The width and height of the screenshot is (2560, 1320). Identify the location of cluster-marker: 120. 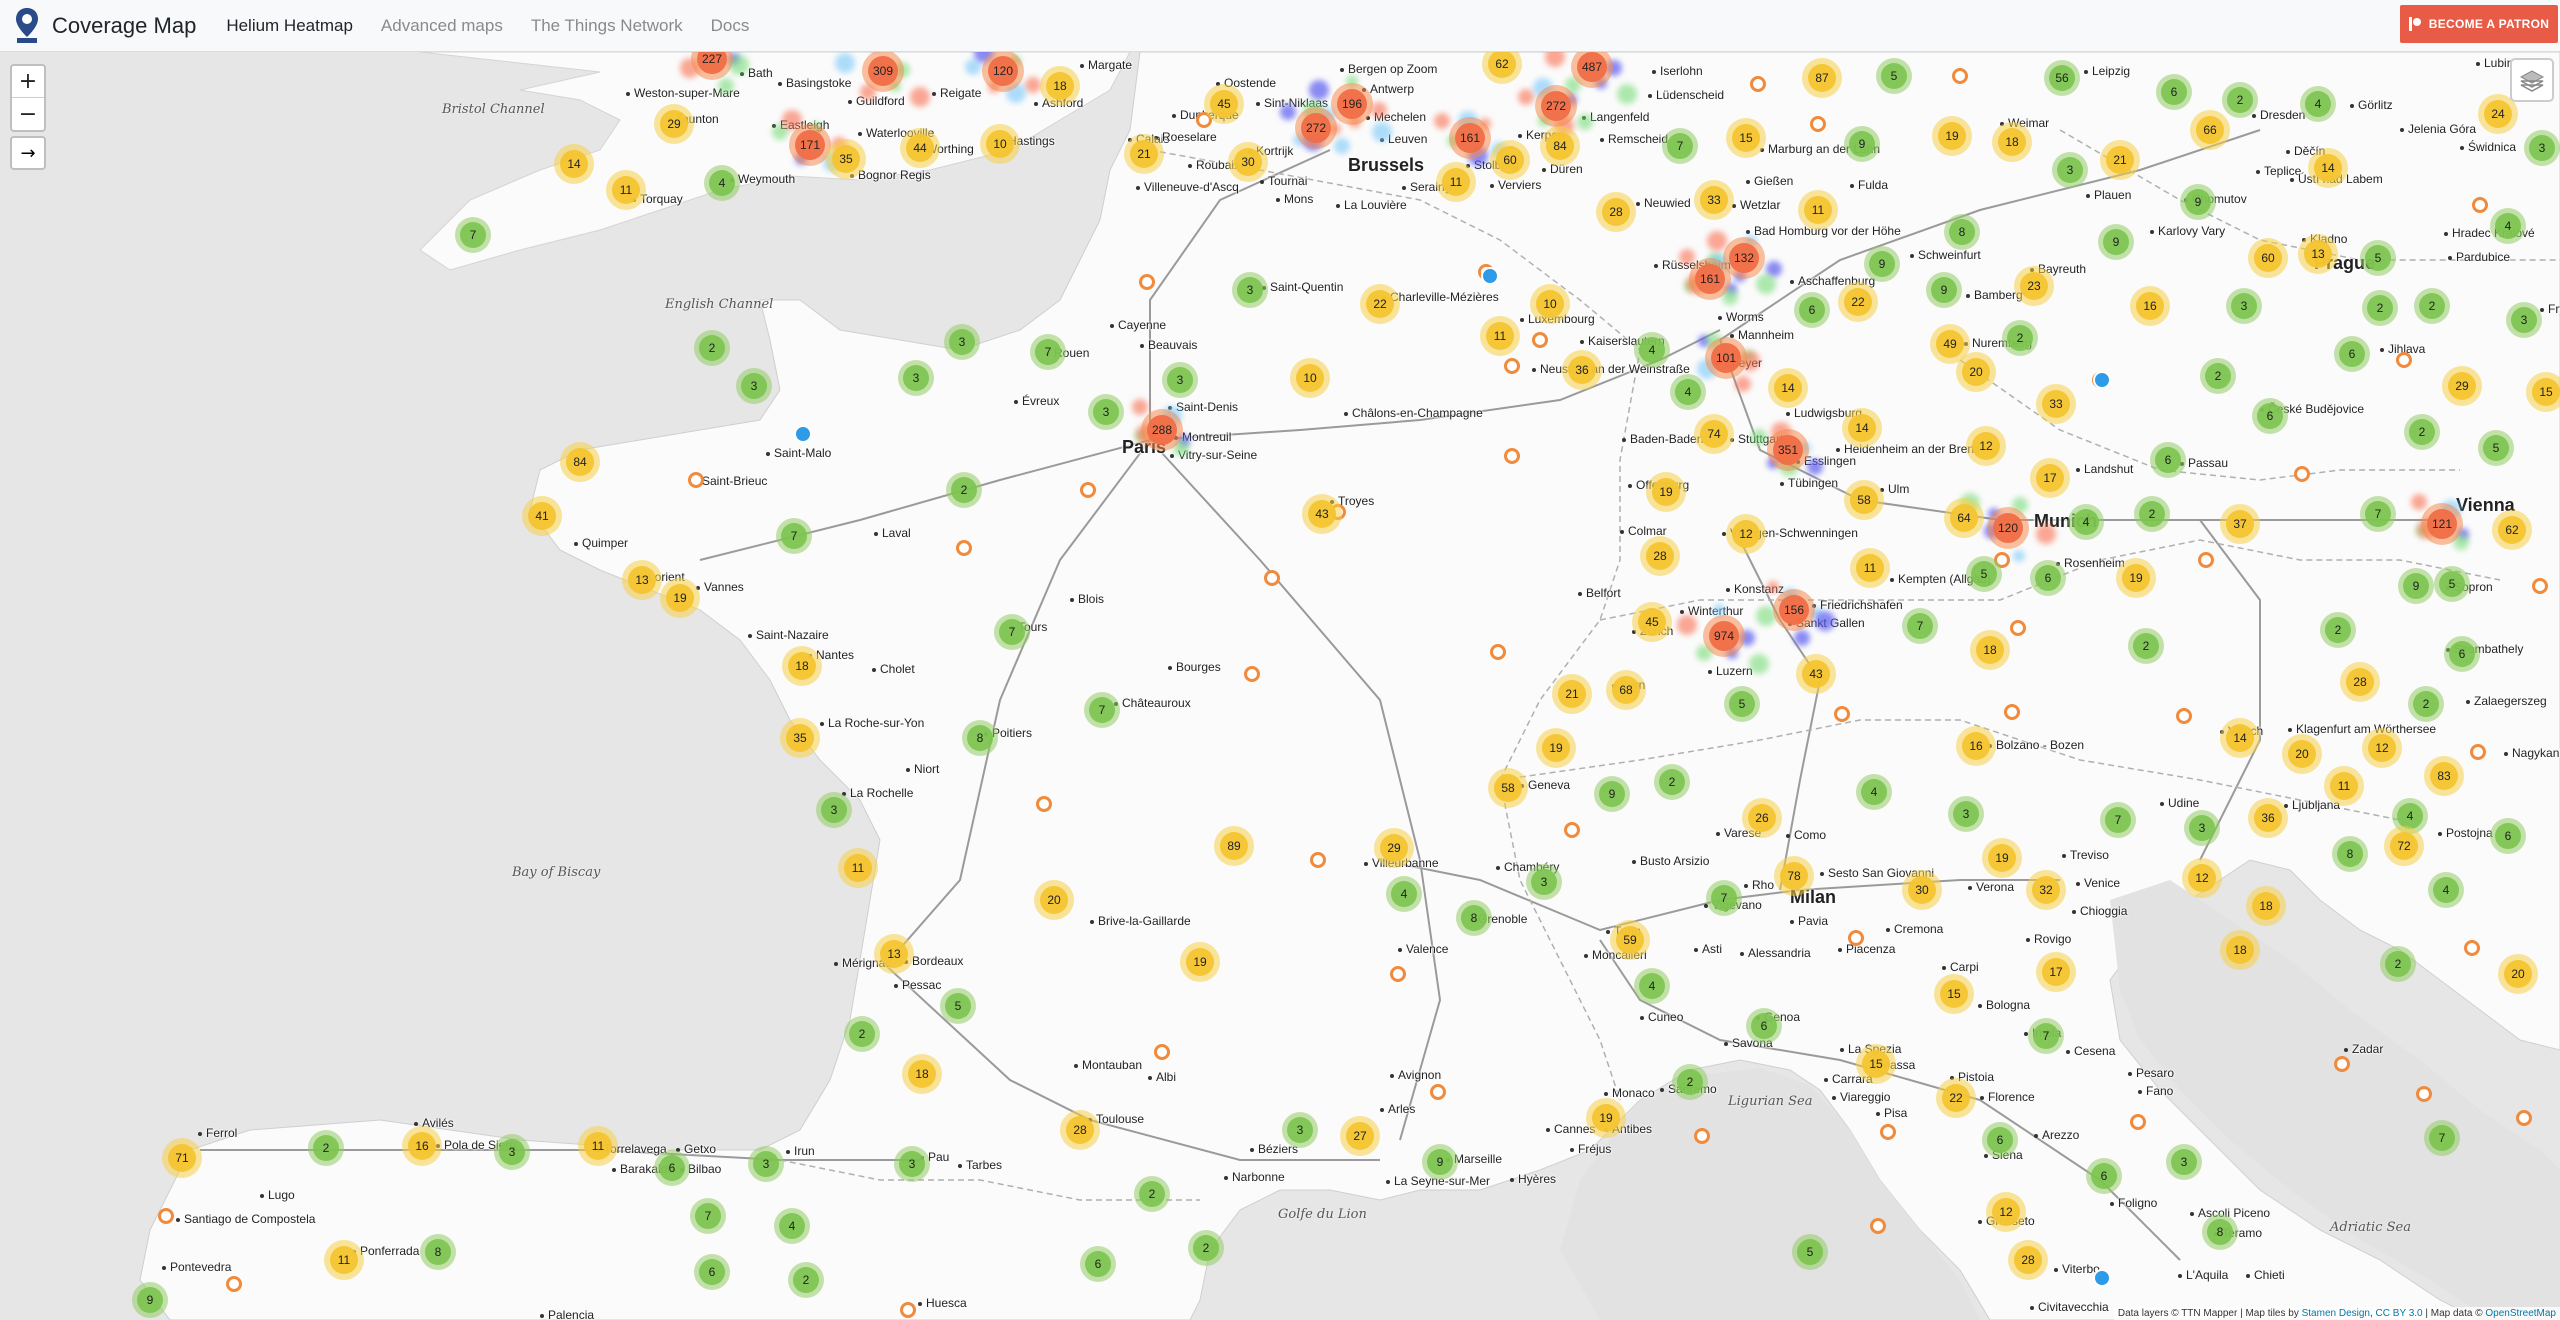
(2008, 528).